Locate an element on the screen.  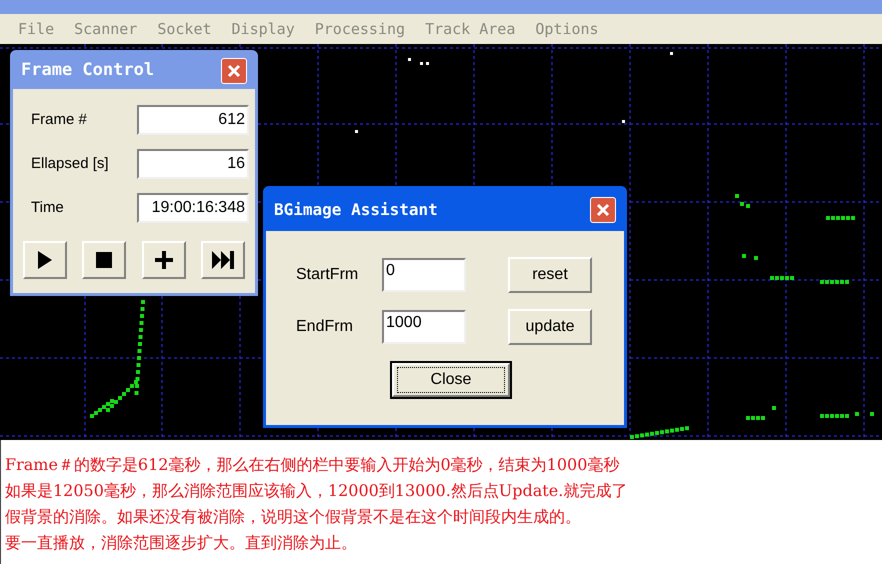
note-text: Frame＃的数字是612毫秒，那么在右侧的栏中要输入开始为0毫秒，结束为1000毫秒 is located at coordinates (312, 465).